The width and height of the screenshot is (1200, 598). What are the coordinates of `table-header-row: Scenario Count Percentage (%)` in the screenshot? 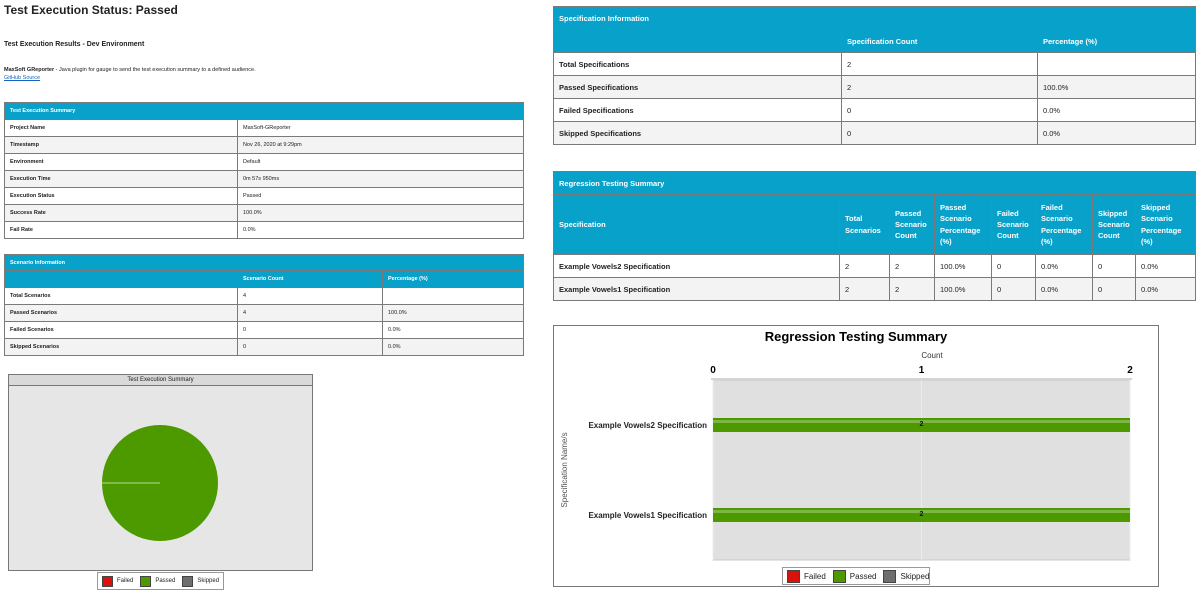 It's located at (264, 279).